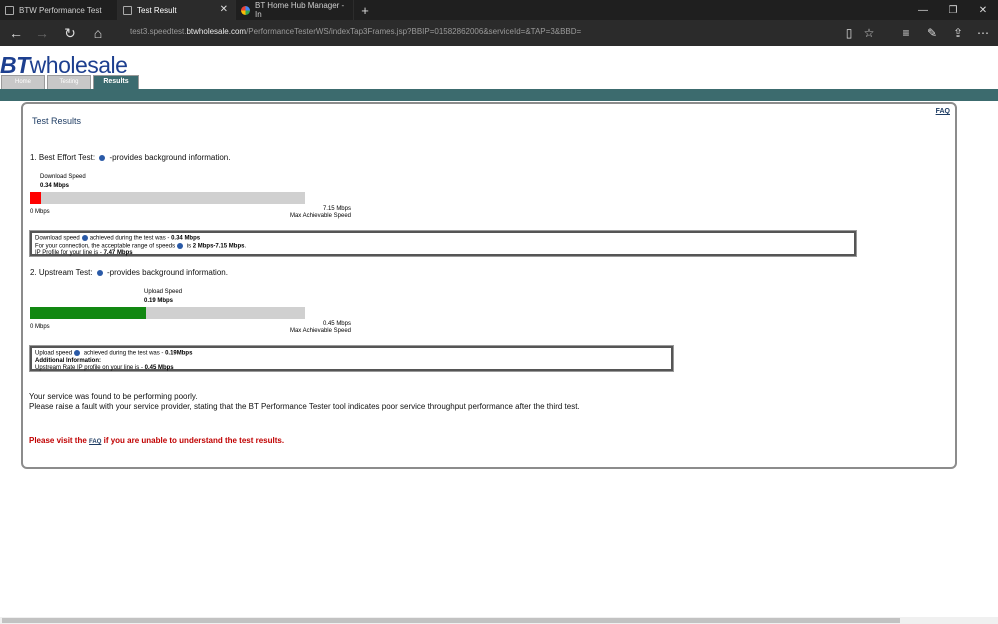 The image size is (998, 624). What do you see at coordinates (16, 33) in the screenshot?
I see `back-icon: ←` at bounding box center [16, 33].